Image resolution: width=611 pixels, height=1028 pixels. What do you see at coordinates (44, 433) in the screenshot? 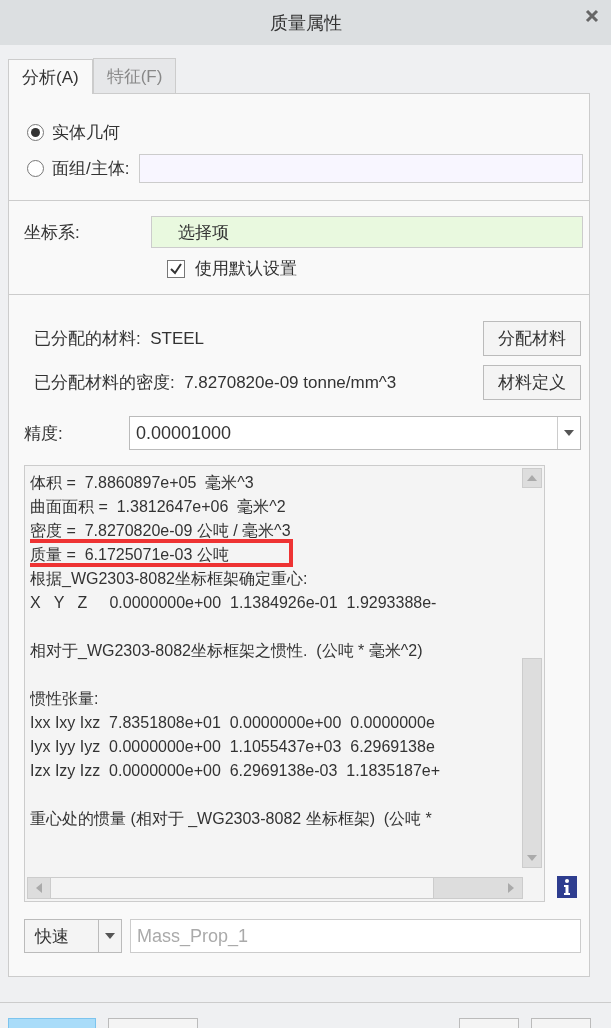
I see `field-label: 精度:` at bounding box center [44, 433].